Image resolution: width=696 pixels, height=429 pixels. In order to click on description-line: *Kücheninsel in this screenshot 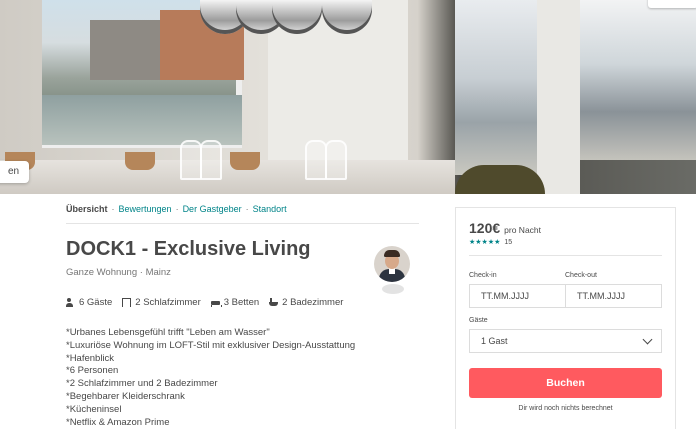, I will do `click(94, 409)`.